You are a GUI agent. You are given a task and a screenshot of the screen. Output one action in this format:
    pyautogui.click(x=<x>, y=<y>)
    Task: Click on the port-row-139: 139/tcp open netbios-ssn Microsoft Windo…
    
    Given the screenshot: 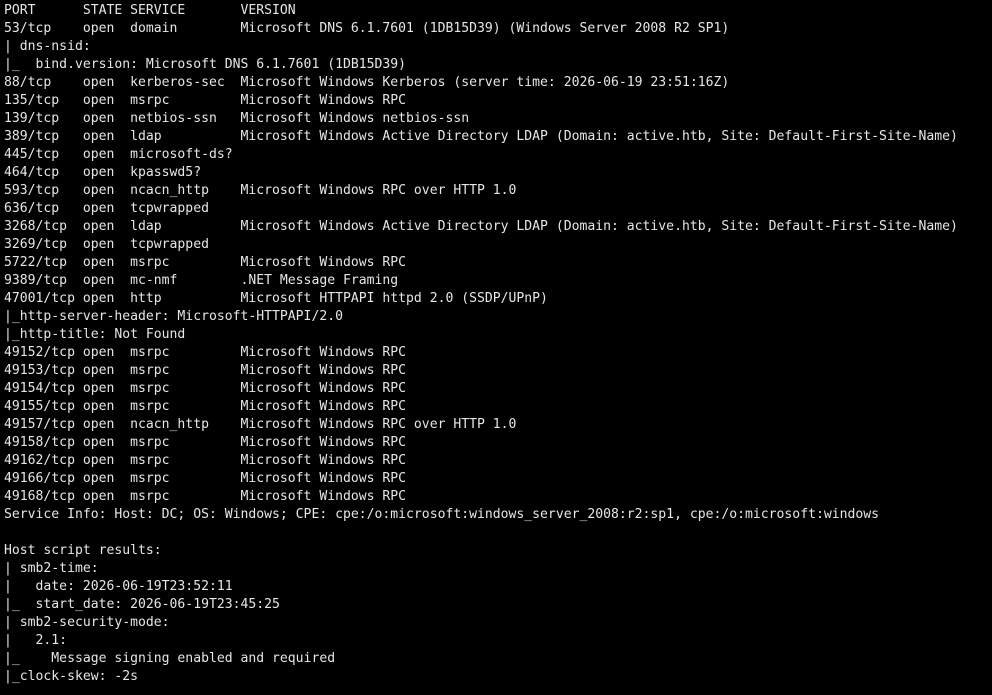 What is the action you would take?
    pyautogui.click(x=237, y=118)
    